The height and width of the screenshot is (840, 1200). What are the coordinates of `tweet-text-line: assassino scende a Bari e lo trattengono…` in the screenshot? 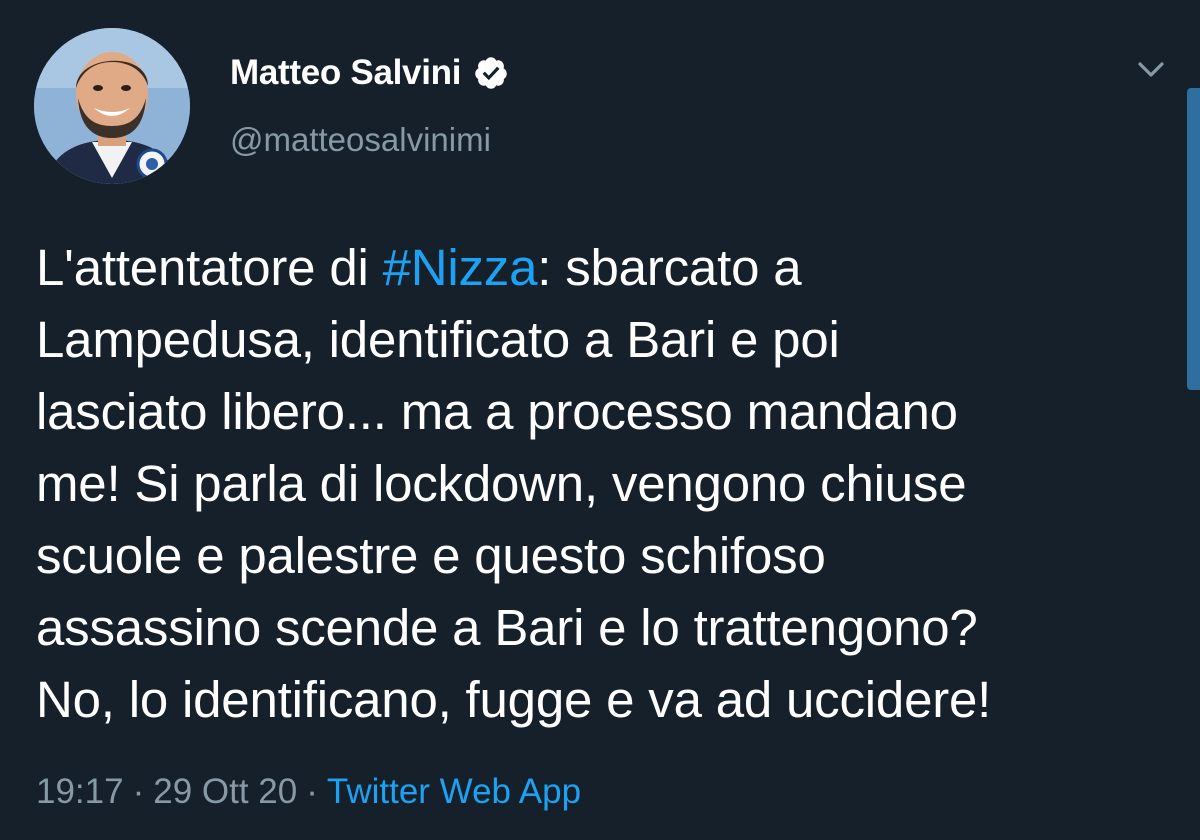 It's located at (507, 627).